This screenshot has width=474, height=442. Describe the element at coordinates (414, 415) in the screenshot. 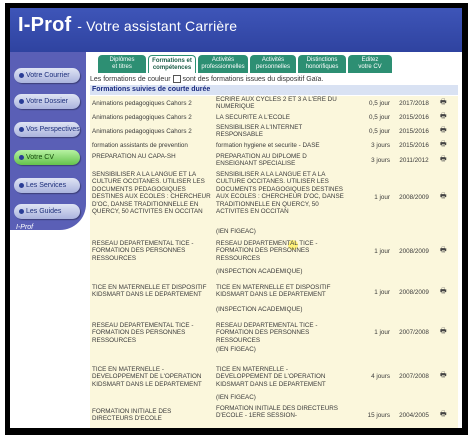

I see `training-year: 2004/2005` at that location.